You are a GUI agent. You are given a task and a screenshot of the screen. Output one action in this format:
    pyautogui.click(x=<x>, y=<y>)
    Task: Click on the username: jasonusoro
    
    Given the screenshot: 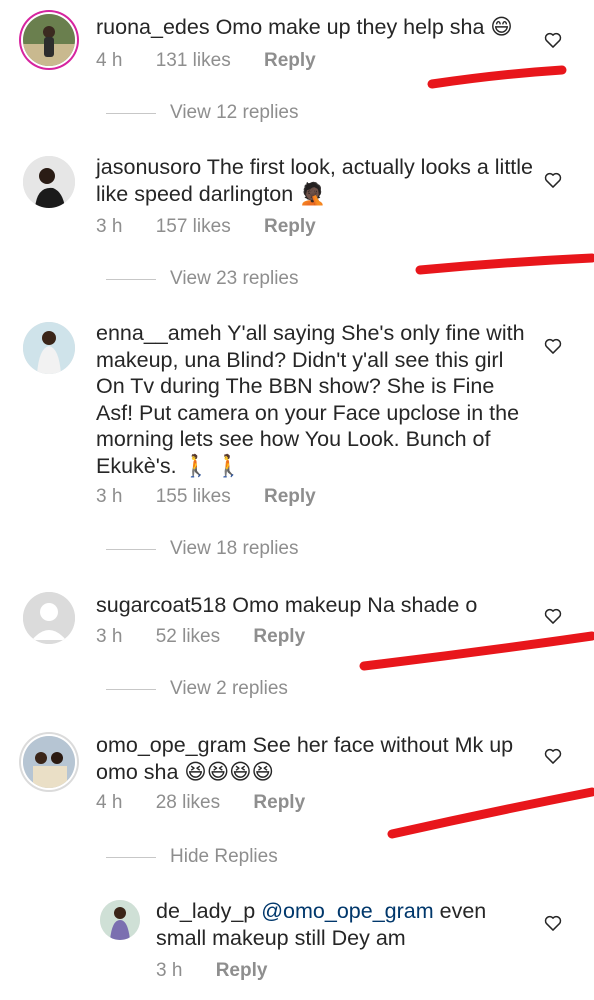 What is the action you would take?
    pyautogui.click(x=148, y=167)
    